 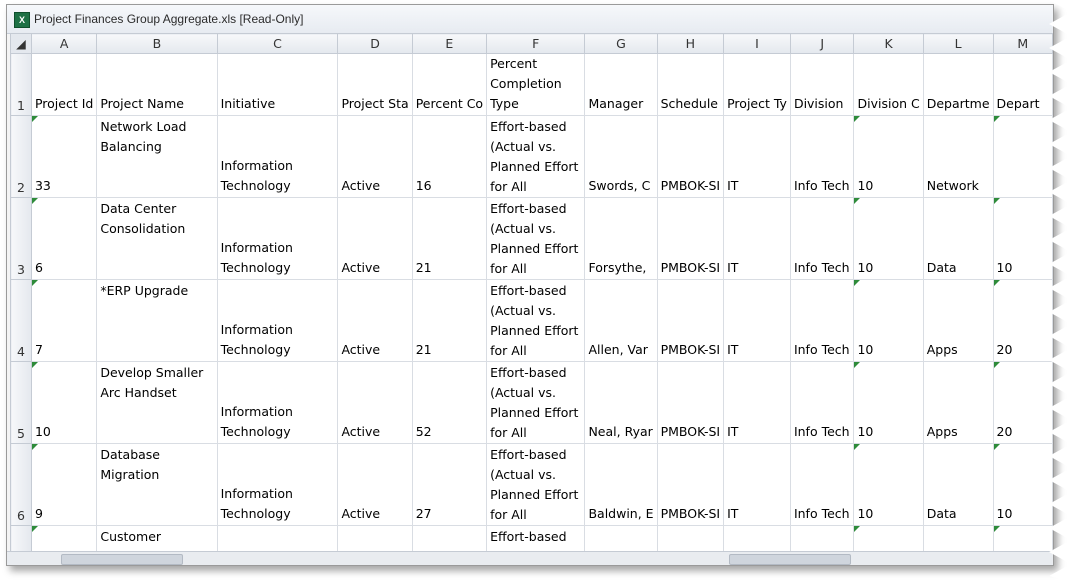 What do you see at coordinates (157, 320) in the screenshot?
I see `cell-b4: *ERP Upgrade` at bounding box center [157, 320].